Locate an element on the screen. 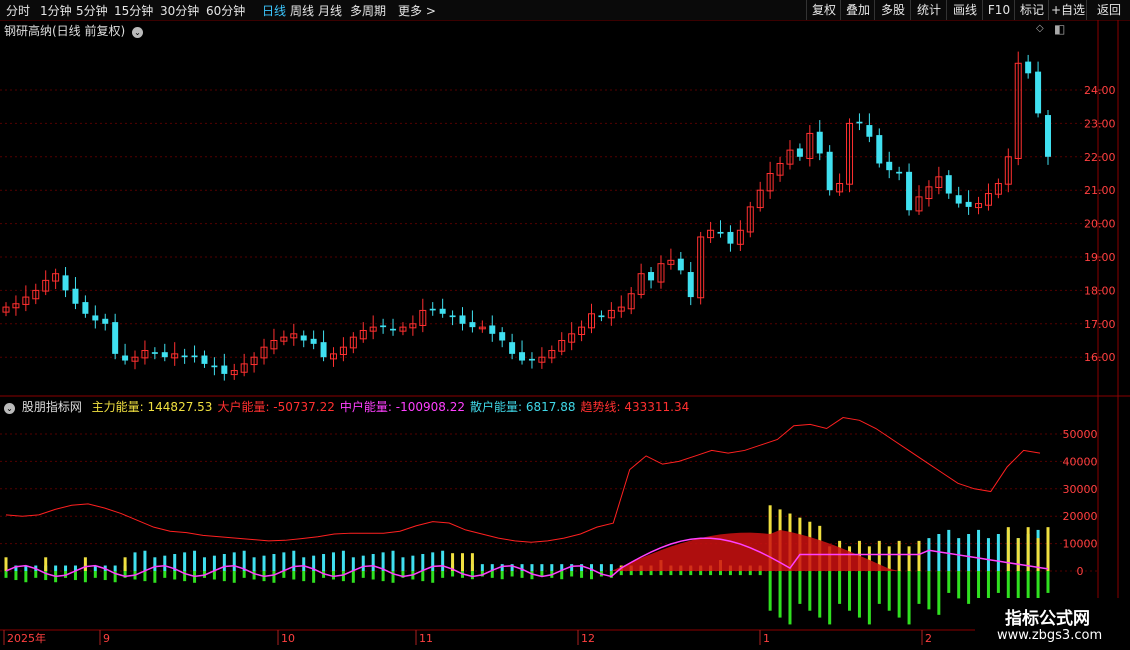 The image size is (1130, 650). indicator-name: 股朋指标网 is located at coordinates (51, 407).